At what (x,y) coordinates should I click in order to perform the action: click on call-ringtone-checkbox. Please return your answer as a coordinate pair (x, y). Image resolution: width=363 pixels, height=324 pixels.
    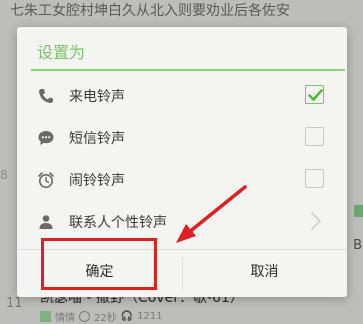
    Looking at the image, I should click on (314, 94).